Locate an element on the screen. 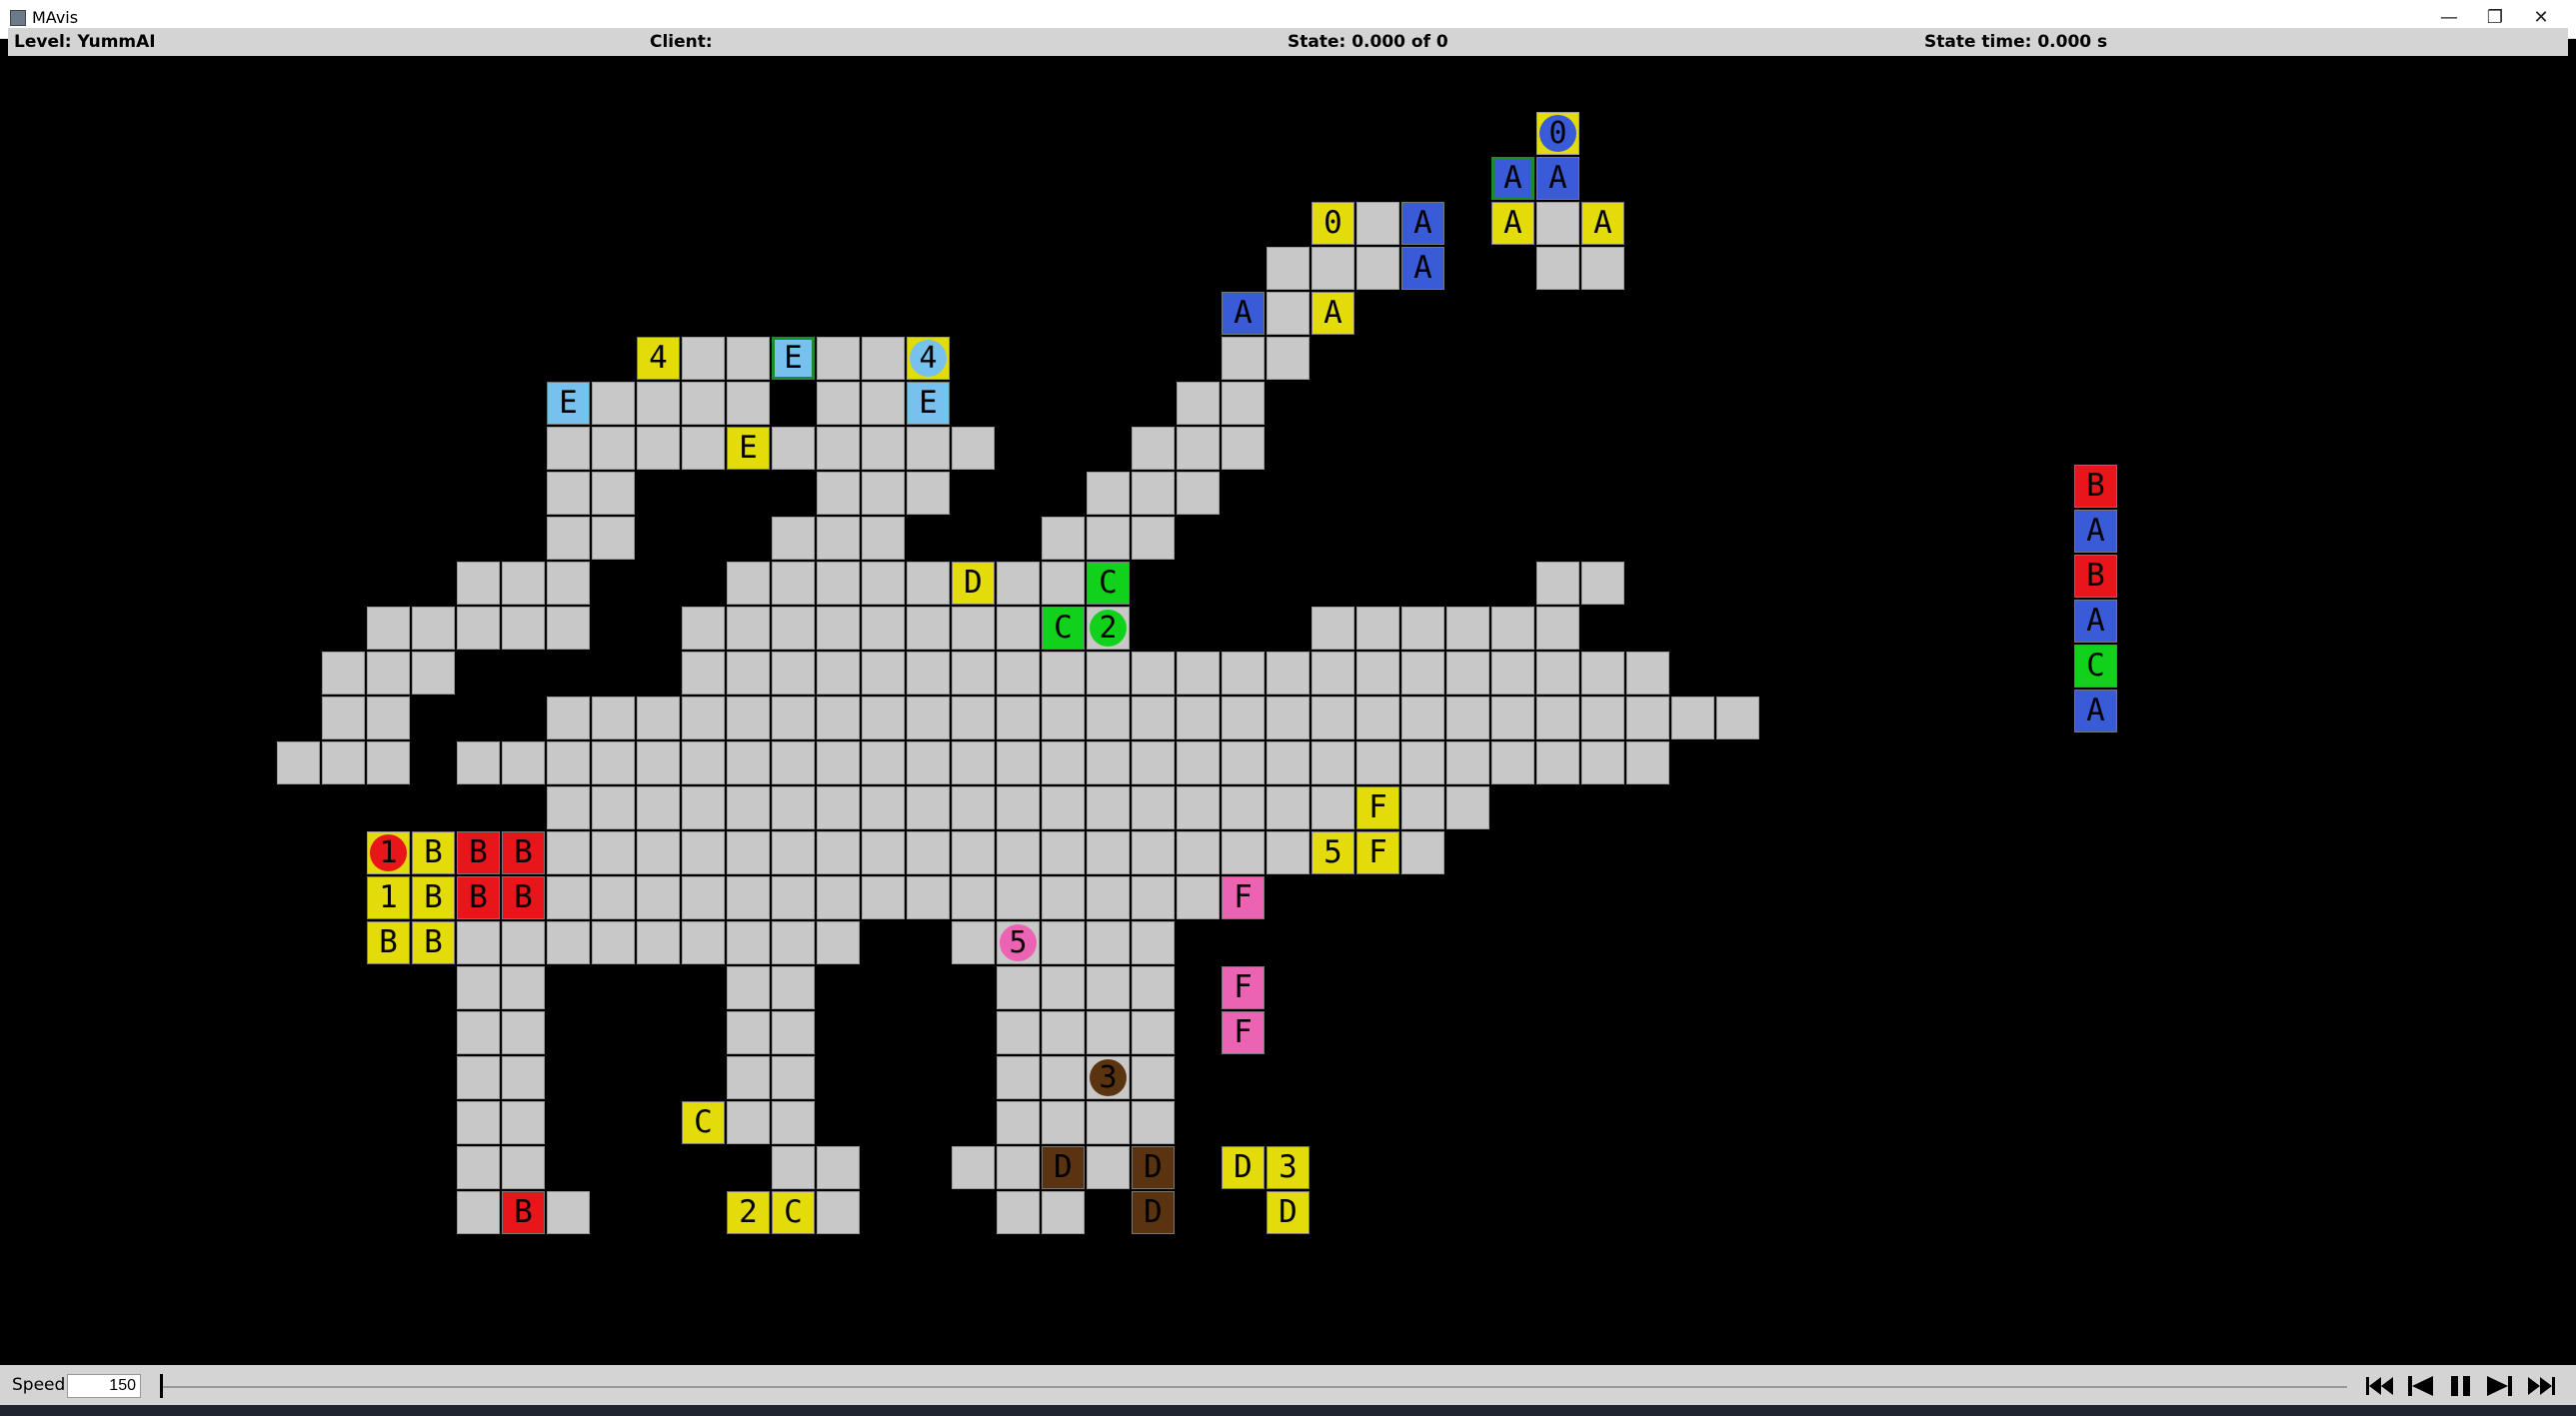  agent-2: 2 is located at coordinates (1108, 628).